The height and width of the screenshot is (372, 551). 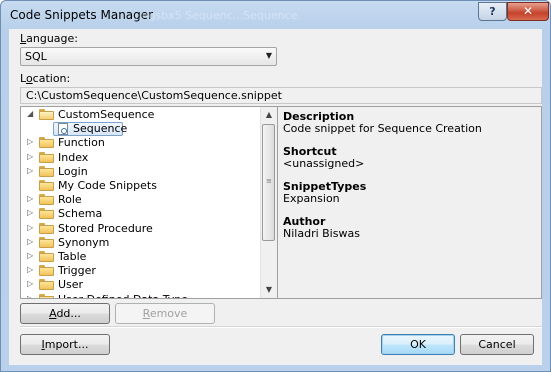 I want to click on tree-item-folder: ▷ Table, so click(x=141, y=257).